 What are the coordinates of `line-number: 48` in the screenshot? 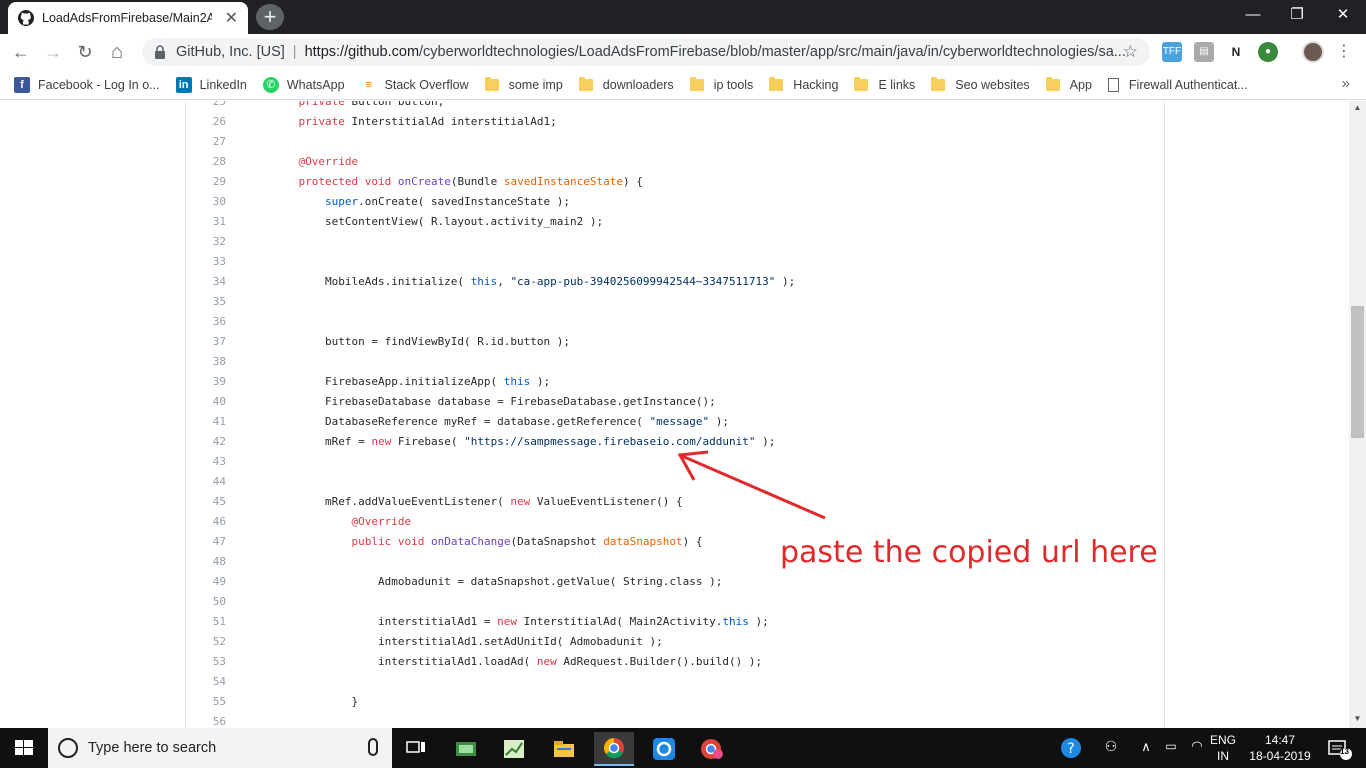 It's located at (206, 562).